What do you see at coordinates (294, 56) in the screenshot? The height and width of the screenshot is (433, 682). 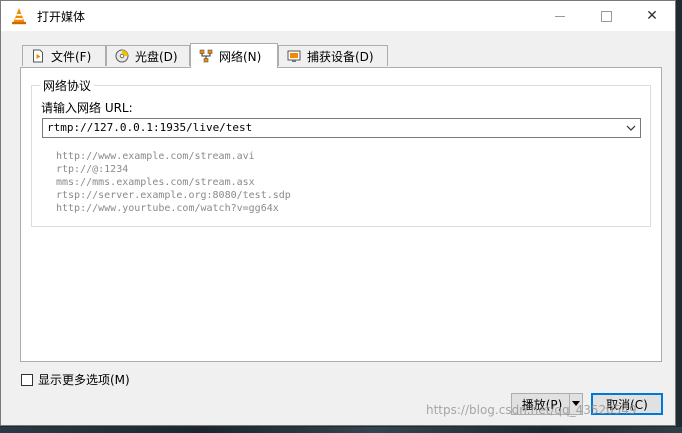 I see `capture-device-icon` at bounding box center [294, 56].